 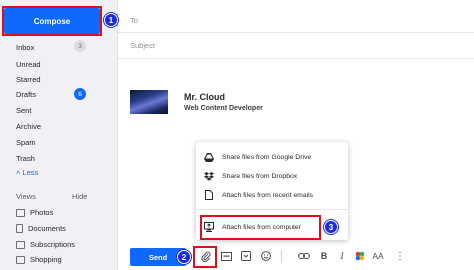 I want to click on signature-role: Web Content Developer, so click(x=223, y=108).